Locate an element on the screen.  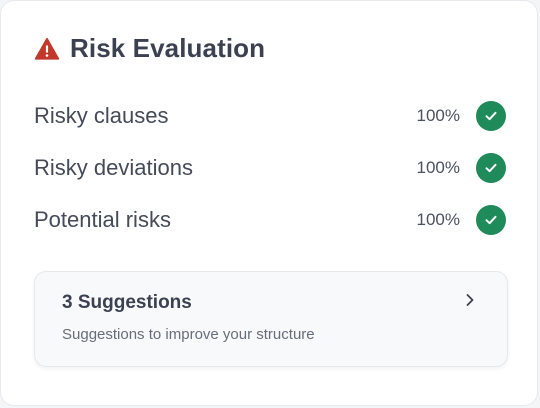
risk-row-risky-clauses: Risky clauses 100% is located at coordinates (270, 116).